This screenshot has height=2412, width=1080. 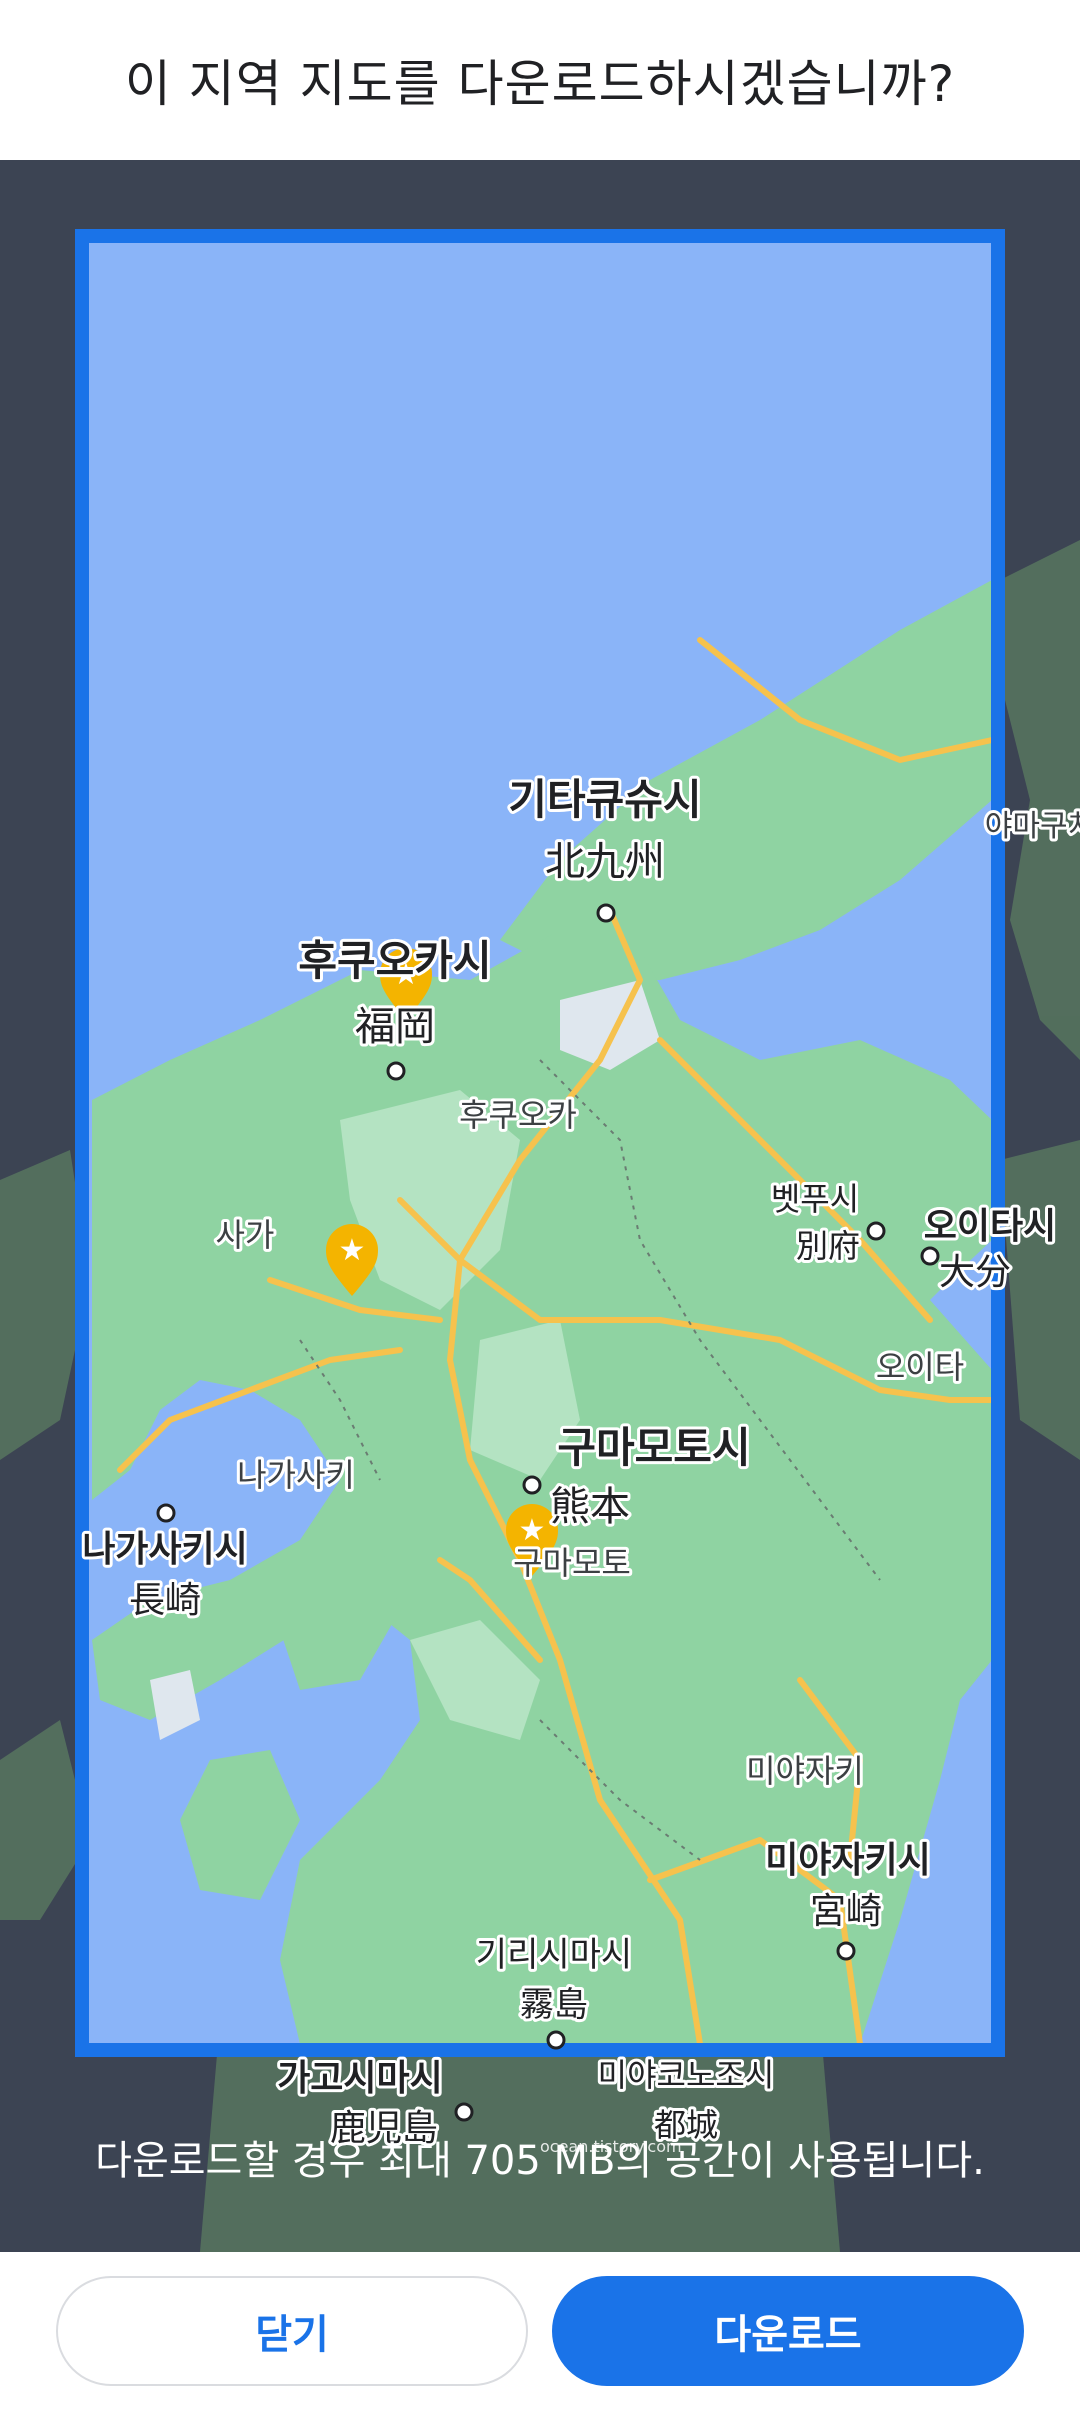 What do you see at coordinates (848, 1860) in the screenshot?
I see `label-miyazaki-ko: 미야자키시` at bounding box center [848, 1860].